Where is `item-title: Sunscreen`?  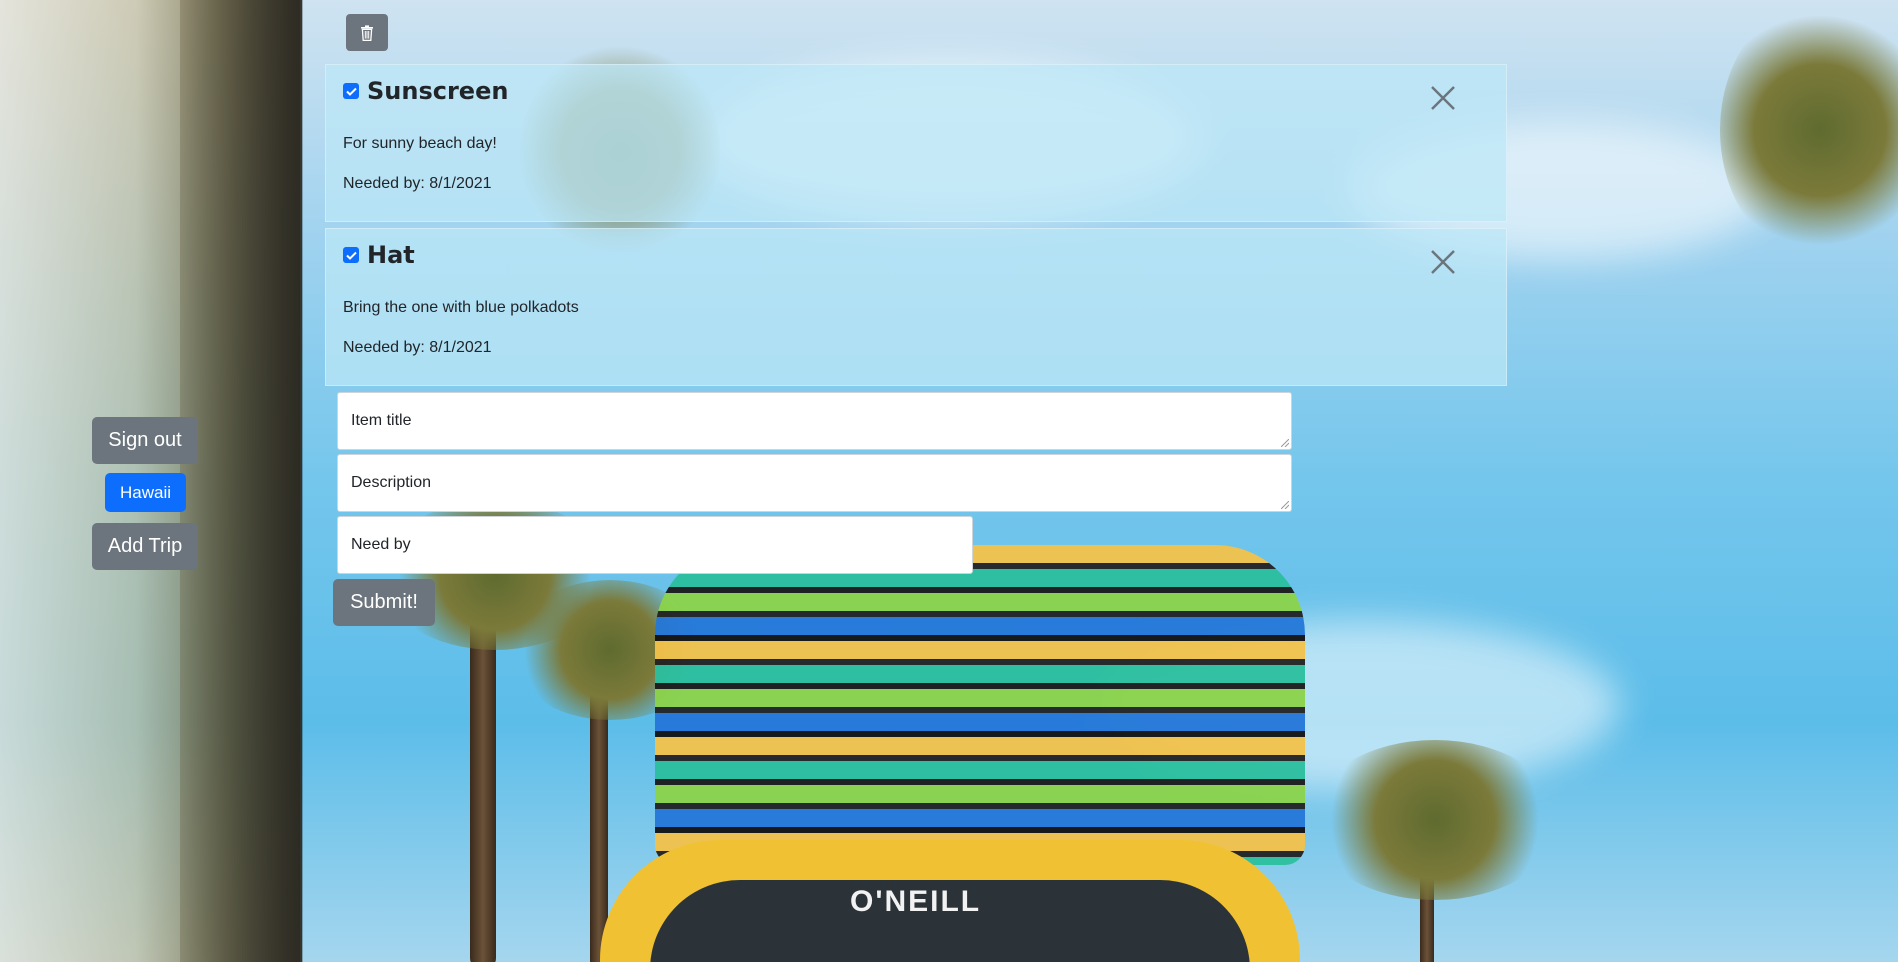
item-title: Sunscreen is located at coordinates (438, 91).